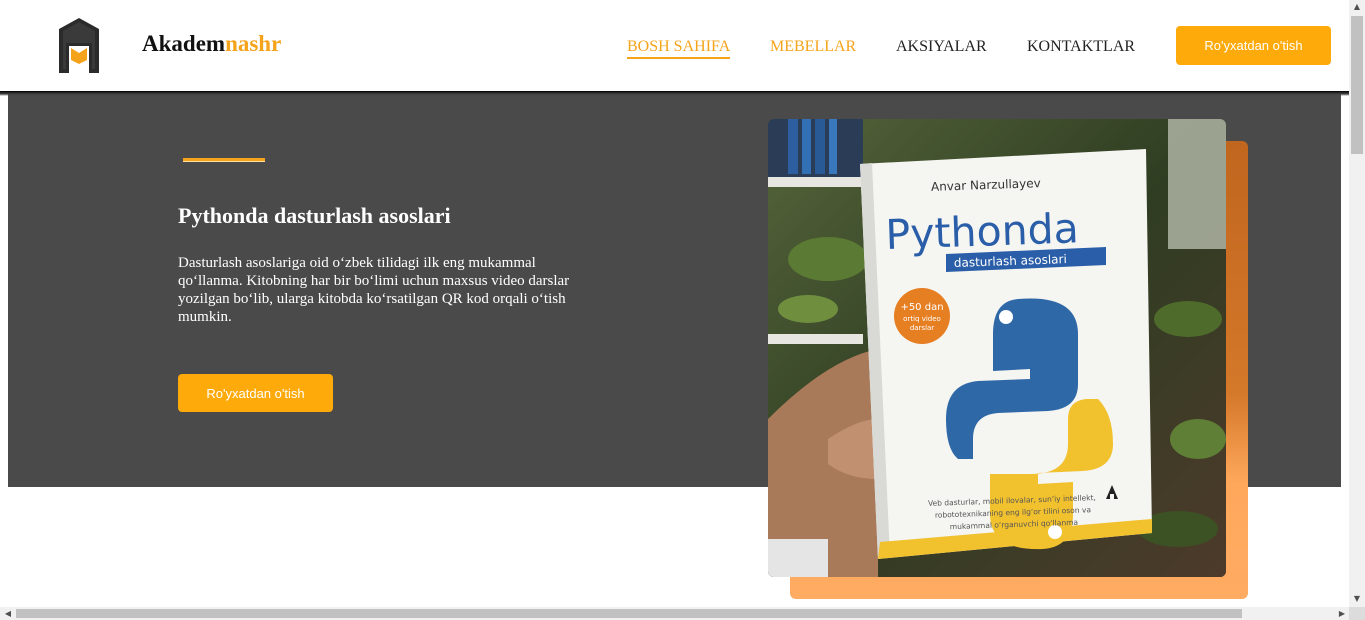 The image size is (1365, 620). I want to click on header-shadow, so click(674, 93).